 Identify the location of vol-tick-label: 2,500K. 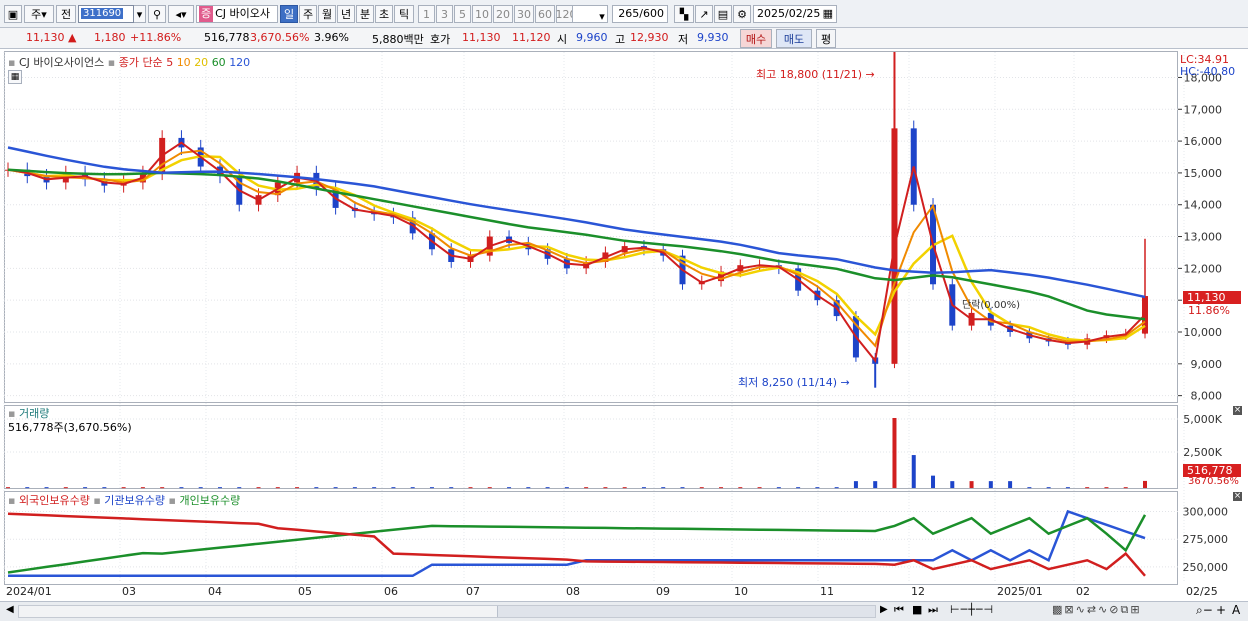
(1202, 452).